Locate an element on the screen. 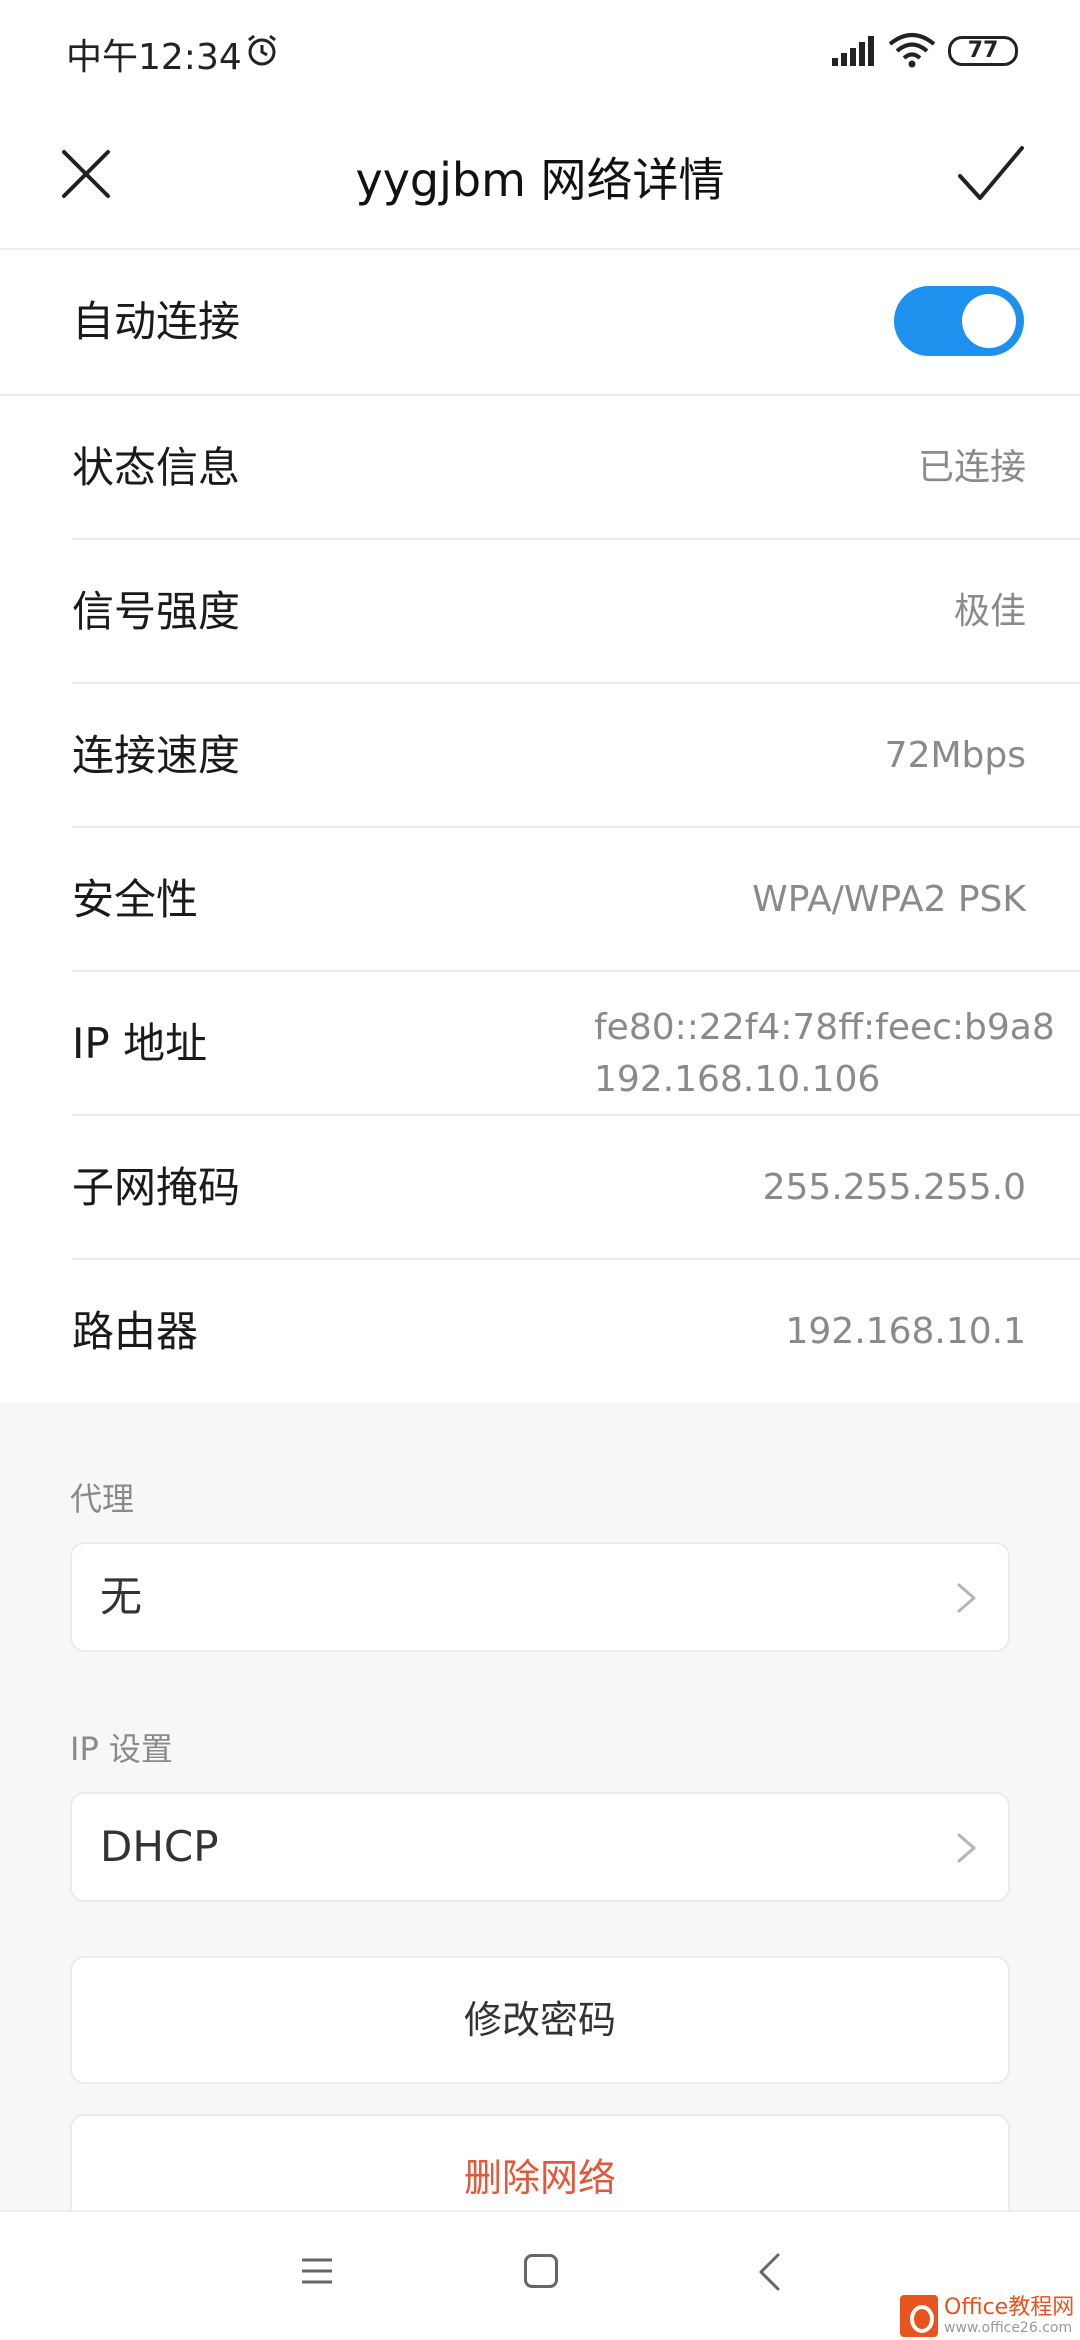 The height and width of the screenshot is (2340, 1080). toggle-knob is located at coordinates (989, 321).